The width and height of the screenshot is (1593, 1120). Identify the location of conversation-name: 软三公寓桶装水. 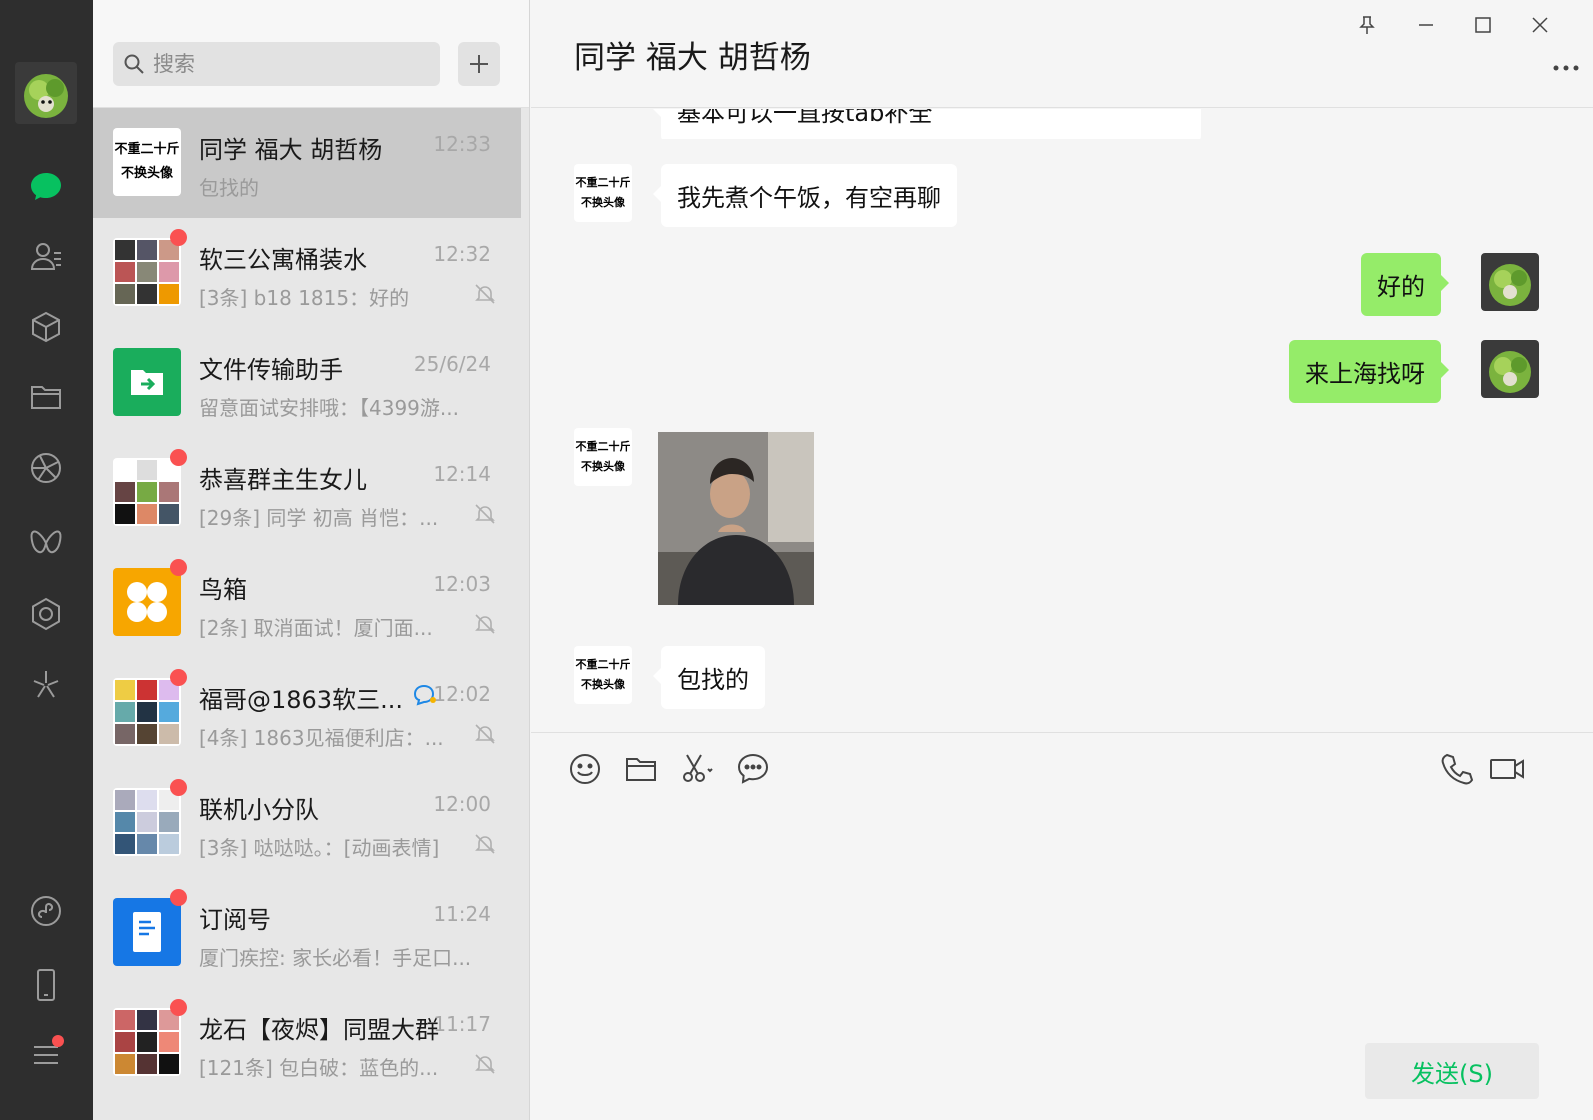
(283, 260).